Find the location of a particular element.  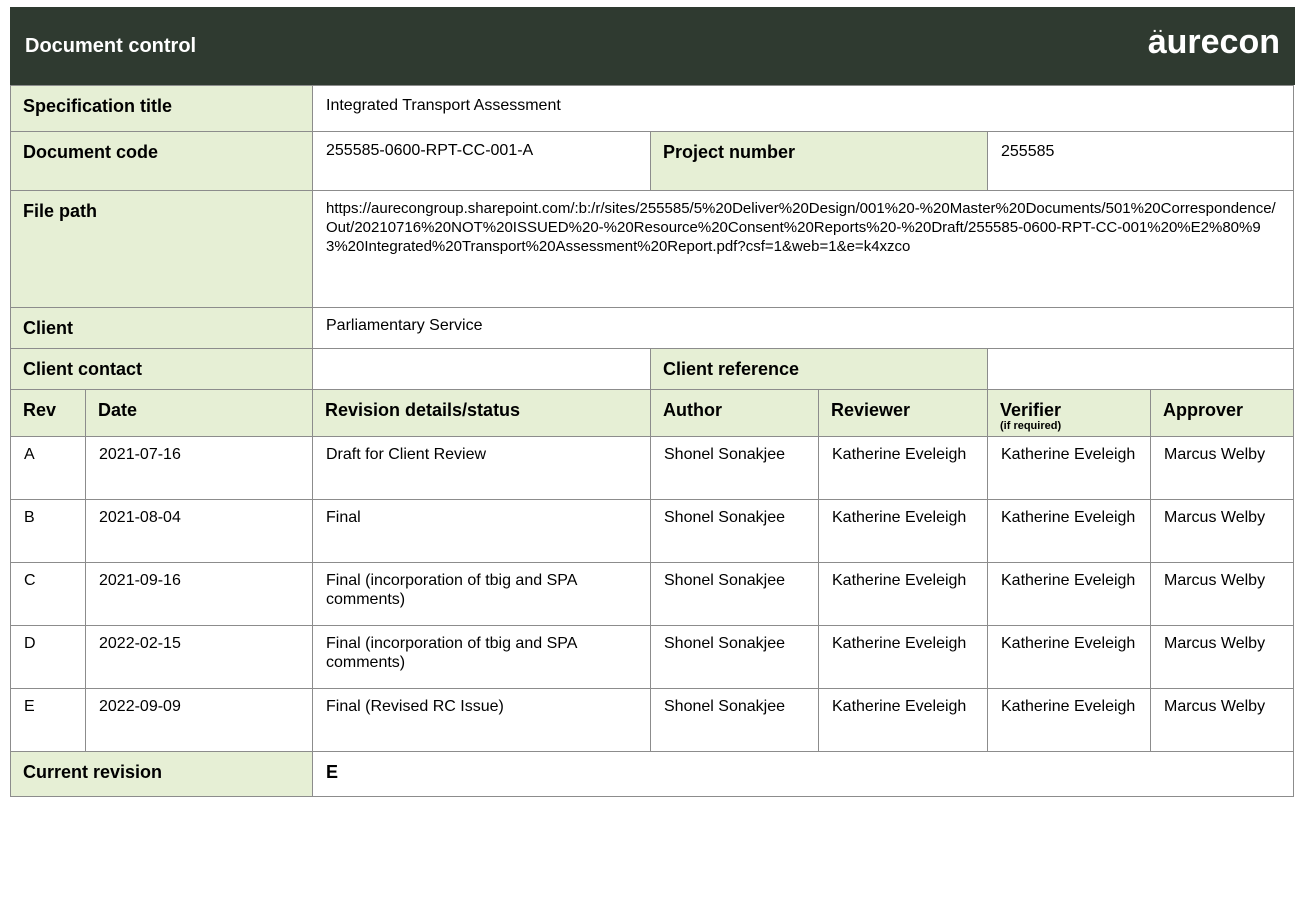

details-cell: Final is located at coordinates (481, 531).